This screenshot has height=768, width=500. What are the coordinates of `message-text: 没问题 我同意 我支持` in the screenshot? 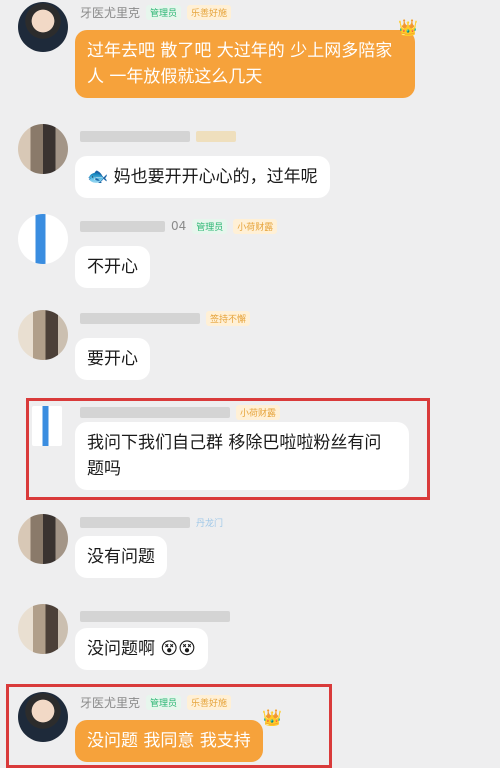 It's located at (169, 741).